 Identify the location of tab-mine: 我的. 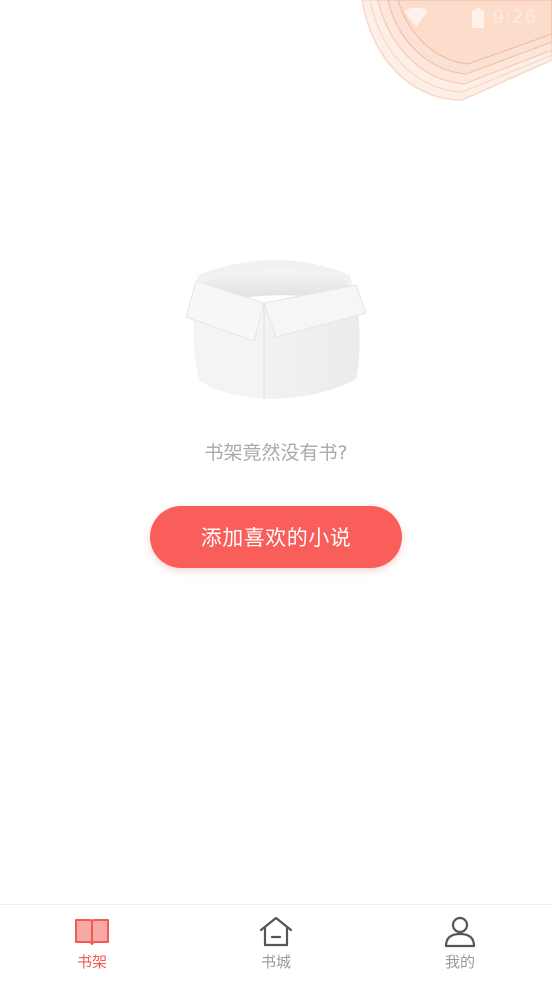
(460, 943).